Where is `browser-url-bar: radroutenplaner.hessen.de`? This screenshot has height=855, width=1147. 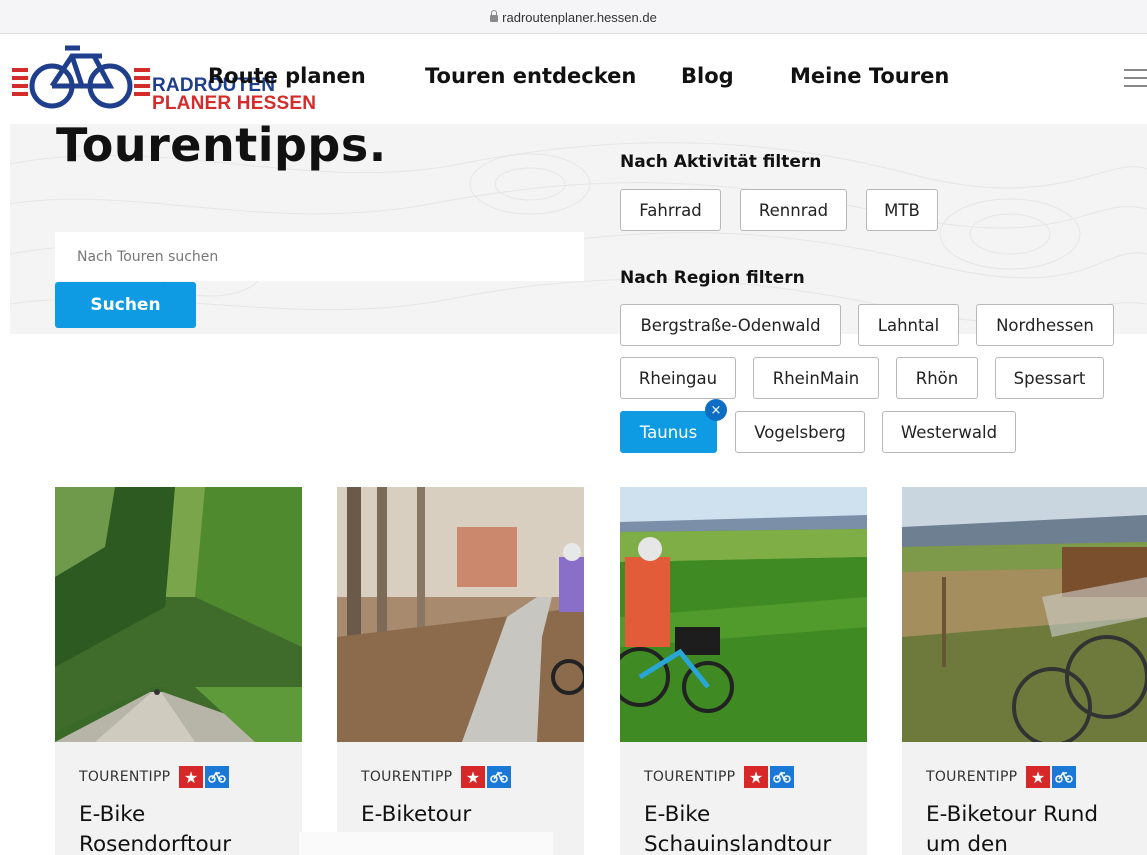
browser-url-bar: radroutenplaner.hessen.de is located at coordinates (573, 17).